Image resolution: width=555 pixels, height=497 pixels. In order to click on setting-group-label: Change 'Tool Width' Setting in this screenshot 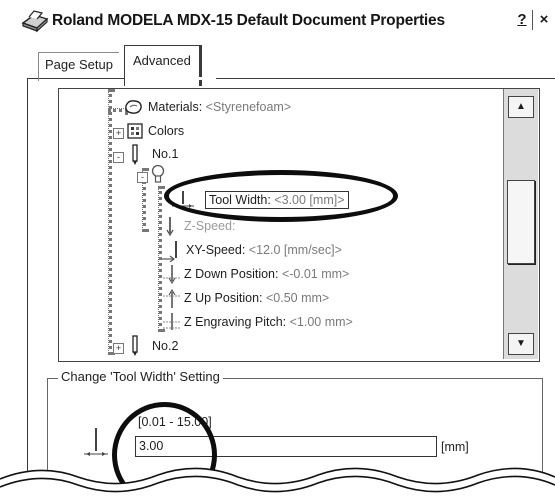, I will do `click(140, 376)`.